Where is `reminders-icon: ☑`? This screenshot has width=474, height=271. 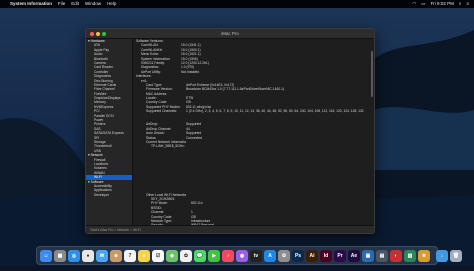
reminders-icon: ☑ is located at coordinates (158, 255).